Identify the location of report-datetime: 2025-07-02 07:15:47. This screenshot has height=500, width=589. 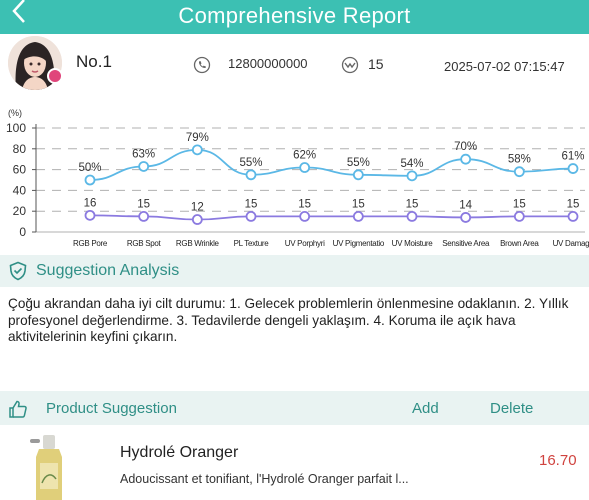
(504, 66).